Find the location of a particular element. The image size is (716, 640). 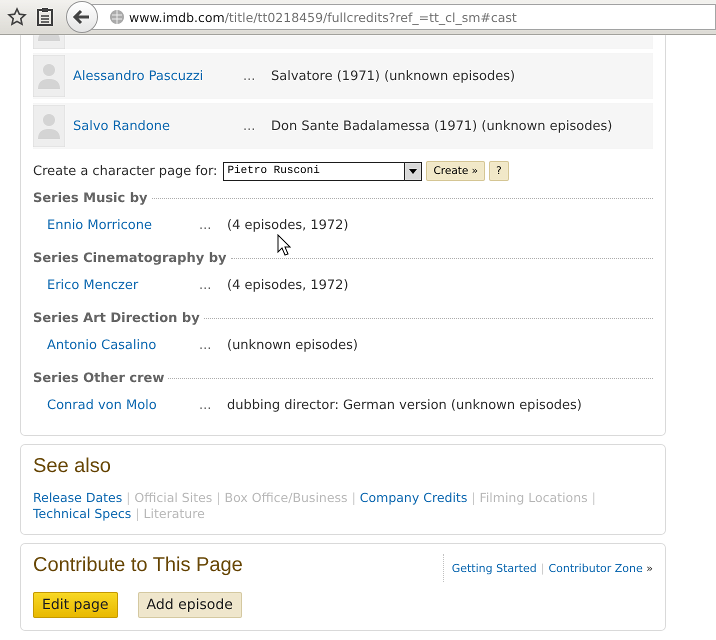

see-also-link: Technical Specs is located at coordinates (82, 514).